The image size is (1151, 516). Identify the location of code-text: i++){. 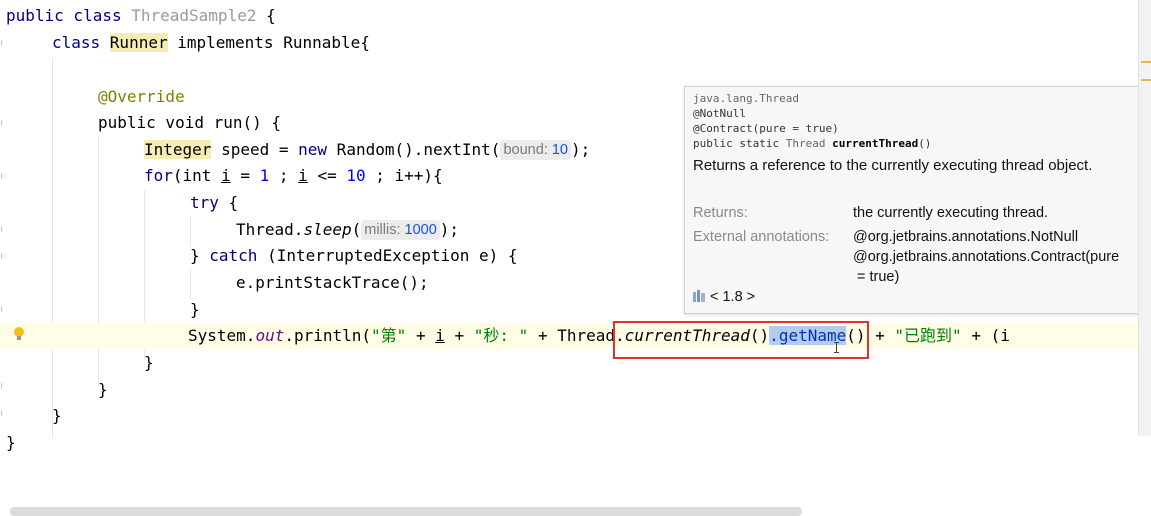
(418, 175).